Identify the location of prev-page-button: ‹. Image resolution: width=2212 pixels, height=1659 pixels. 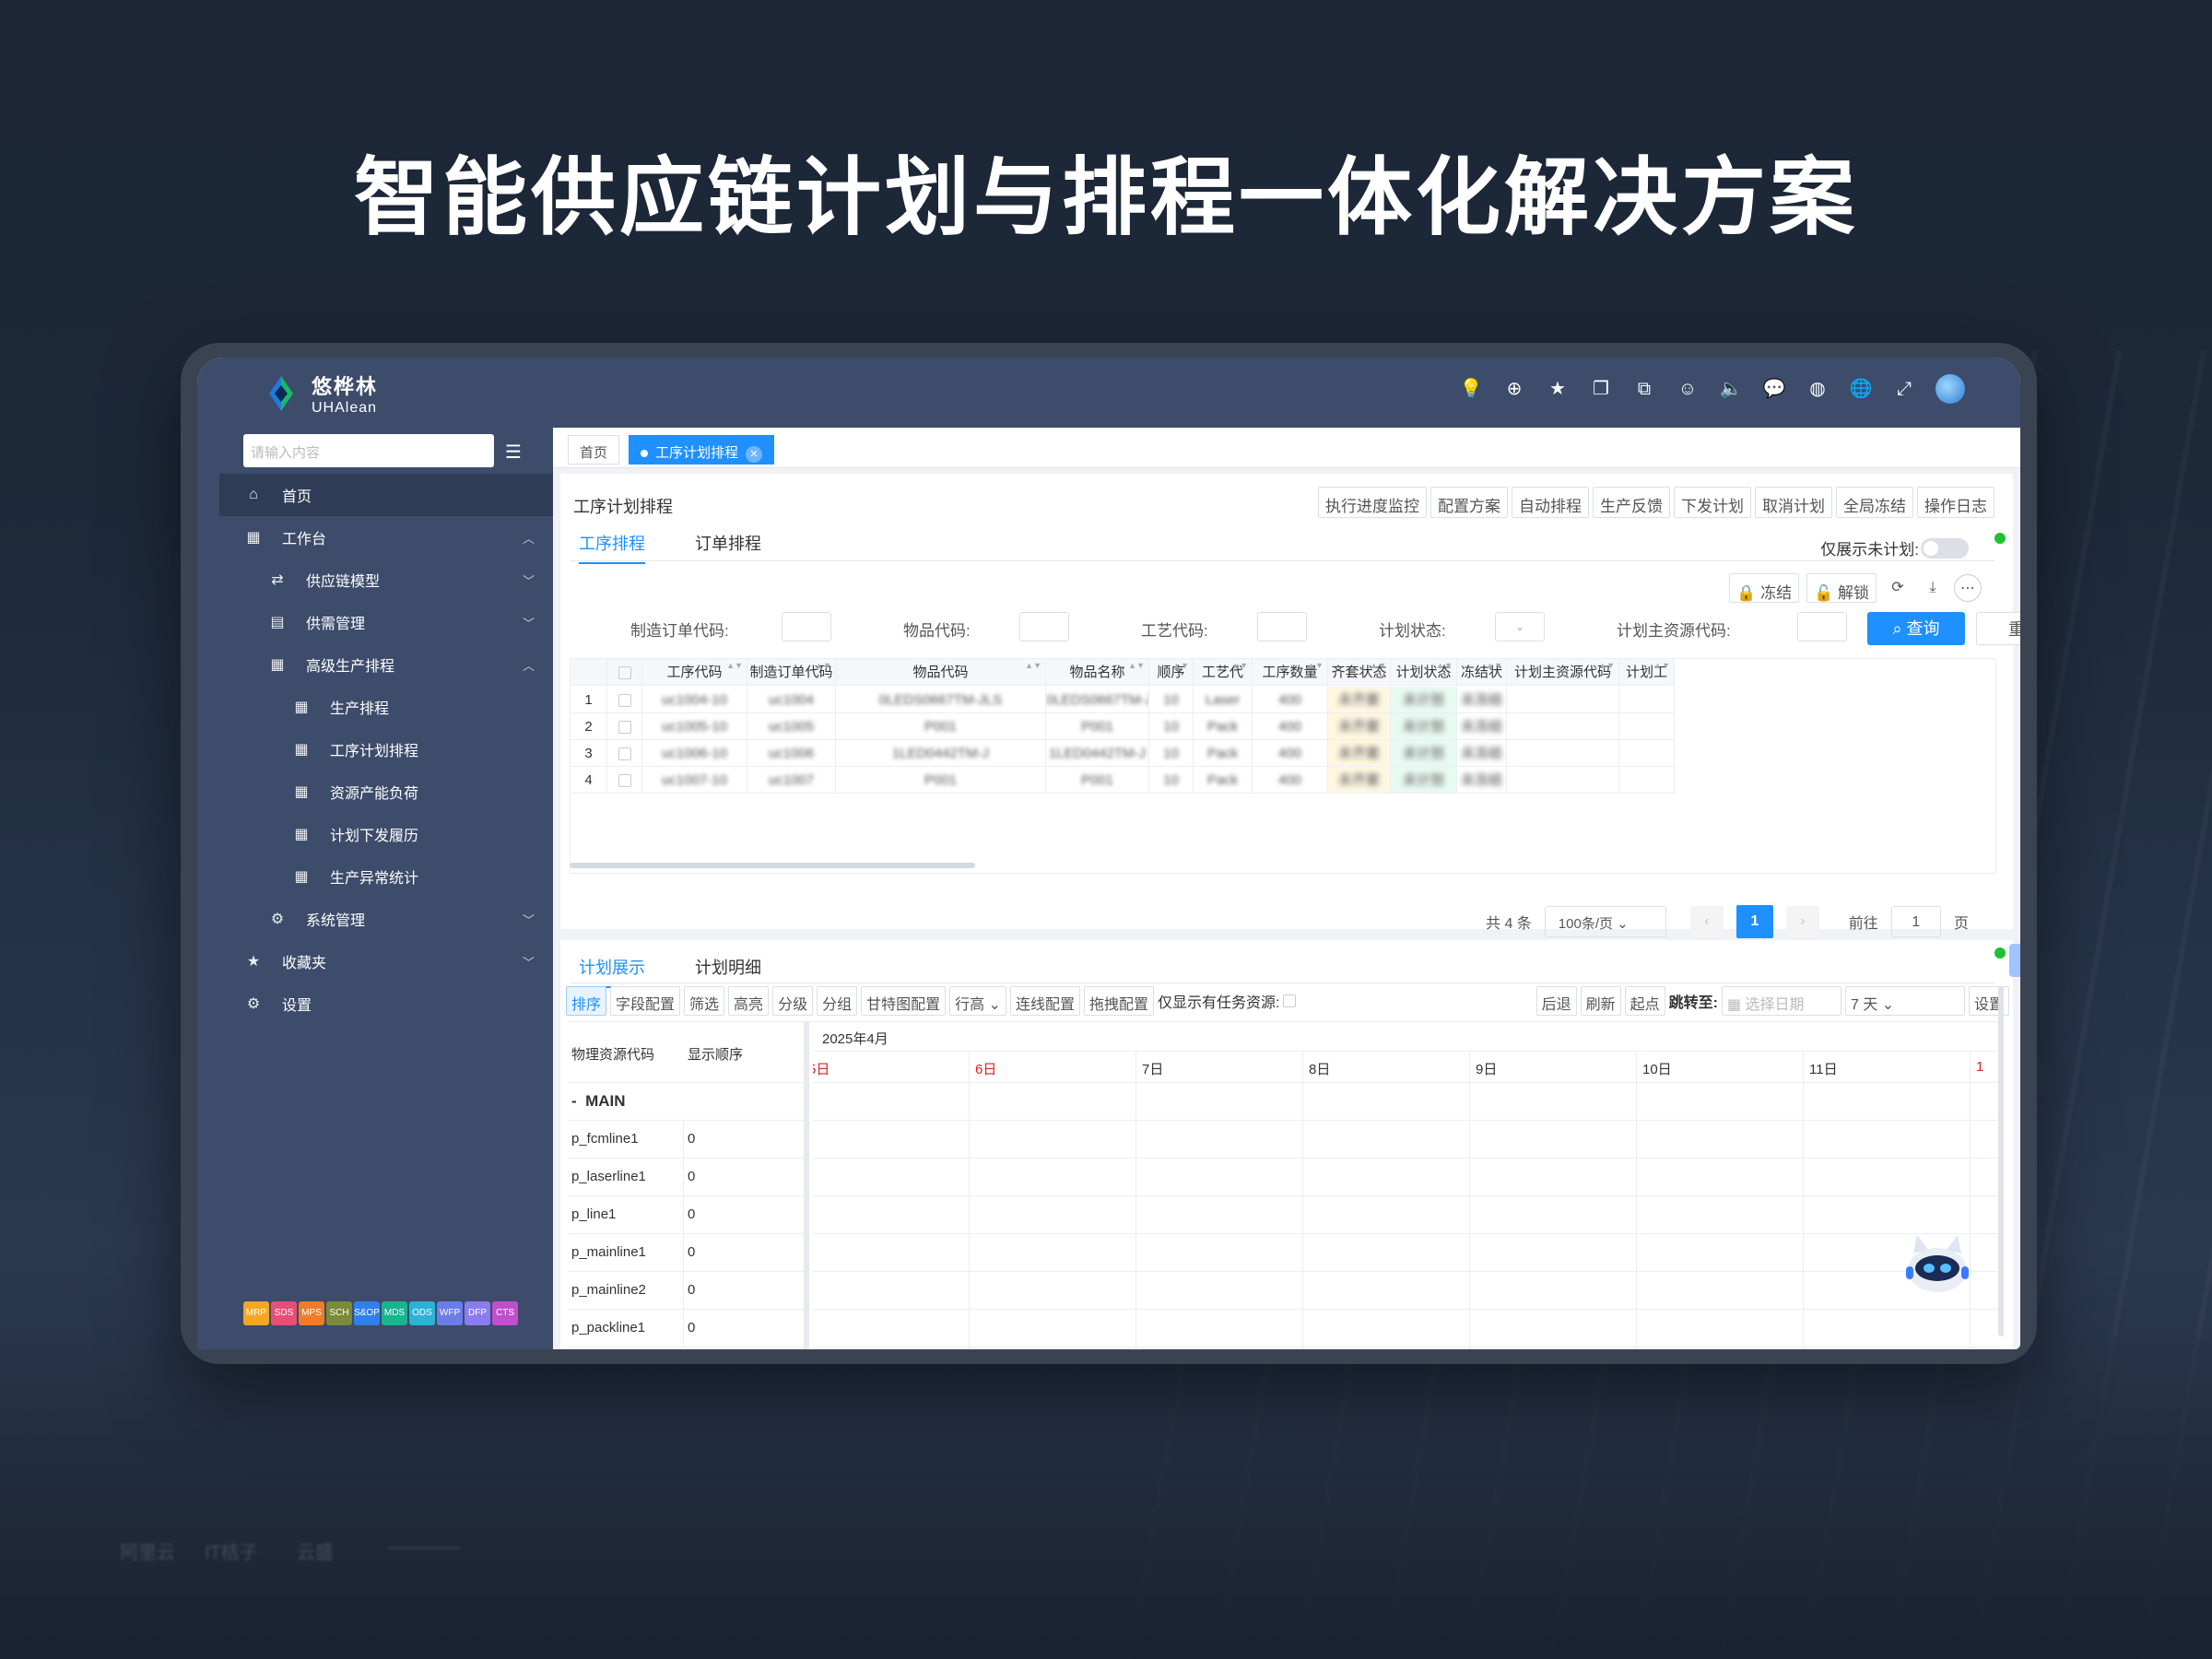
(1706, 921).